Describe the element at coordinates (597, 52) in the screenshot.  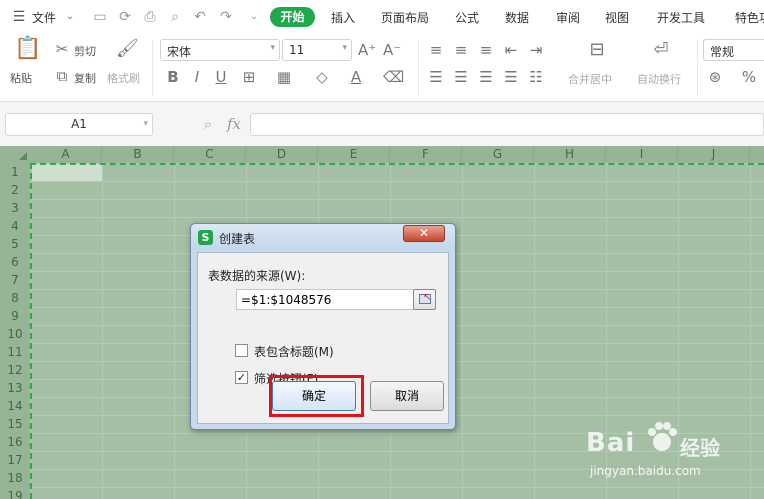
I see `merge-cells-icon: ⊟` at that location.